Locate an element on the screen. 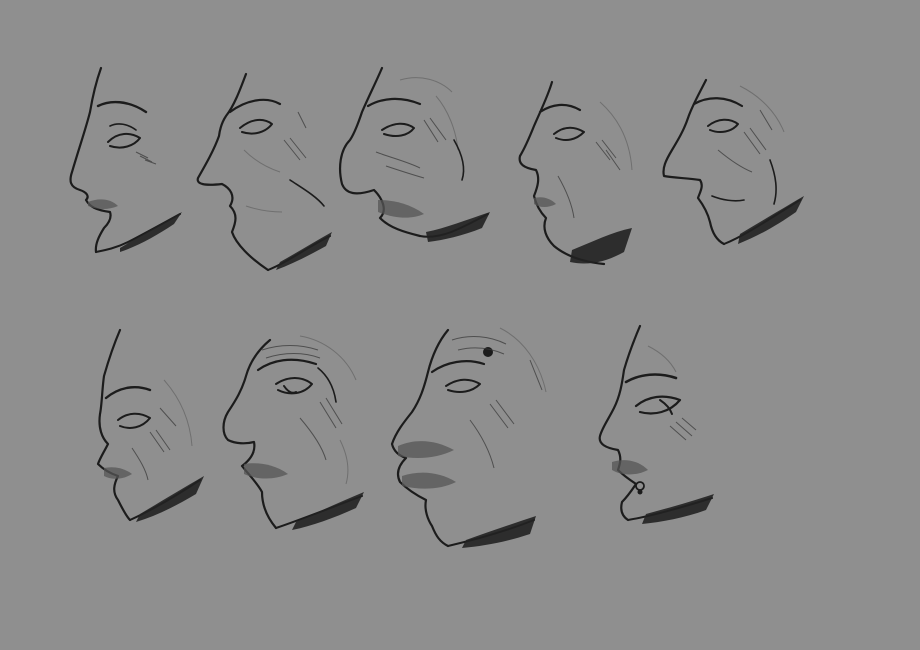 This screenshot has width=920, height=650. sketch-large-lip-man is located at coordinates (468, 437).